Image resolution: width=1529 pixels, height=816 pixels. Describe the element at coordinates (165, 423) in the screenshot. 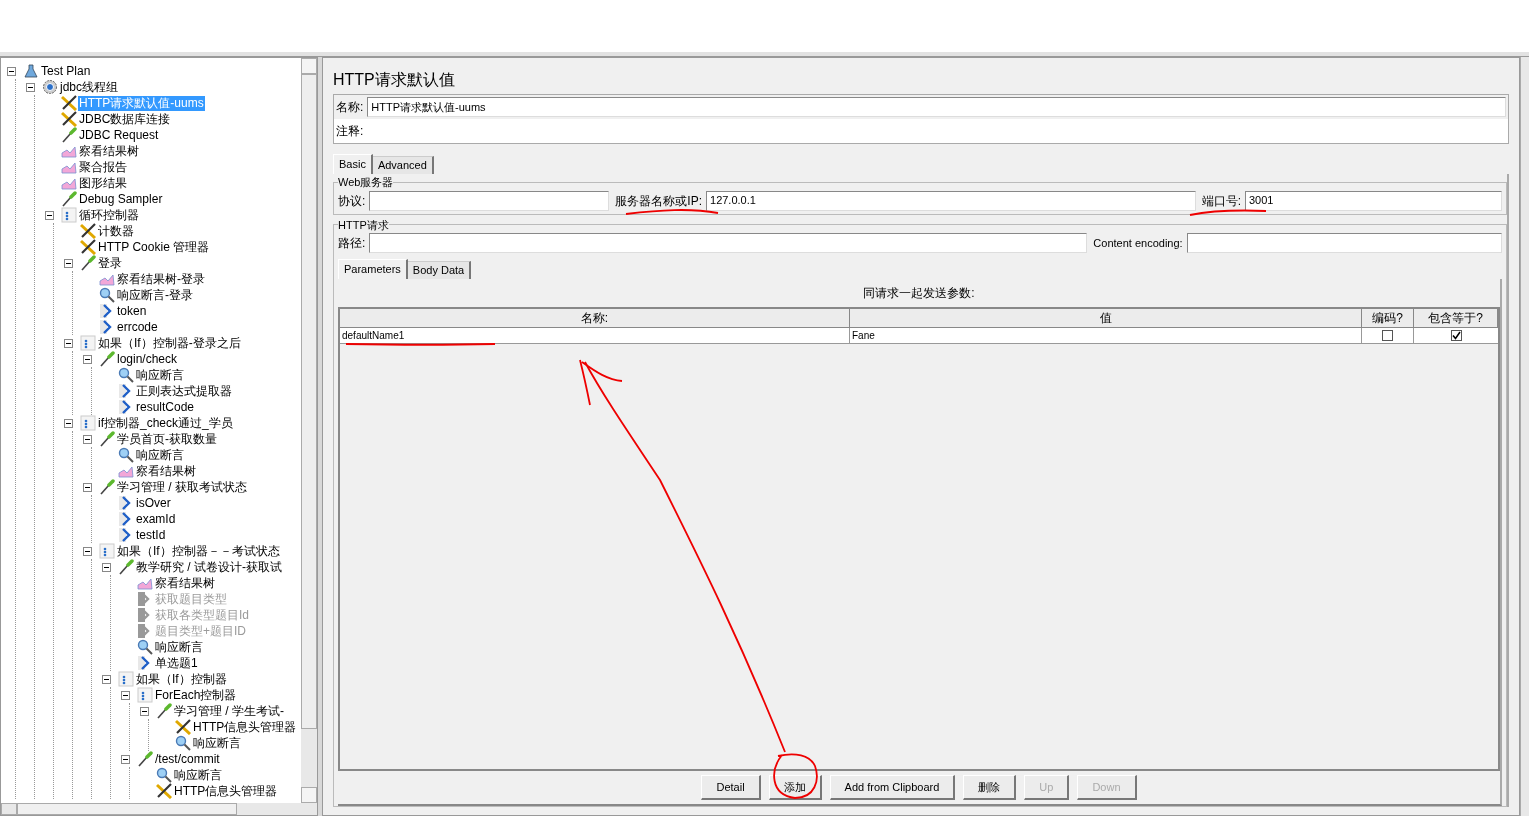

I see `tree-item: if控制器_check通过_学员` at that location.